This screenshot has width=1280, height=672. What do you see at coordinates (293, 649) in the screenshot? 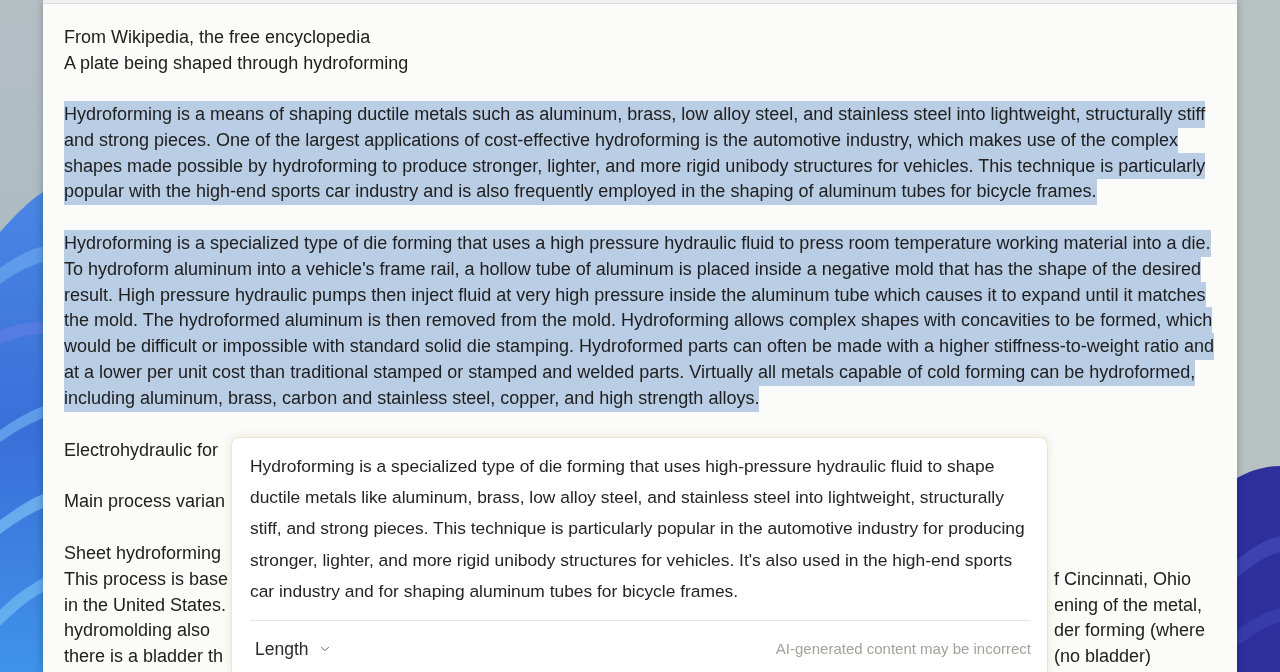
I see `length-dropdown: Length` at bounding box center [293, 649].